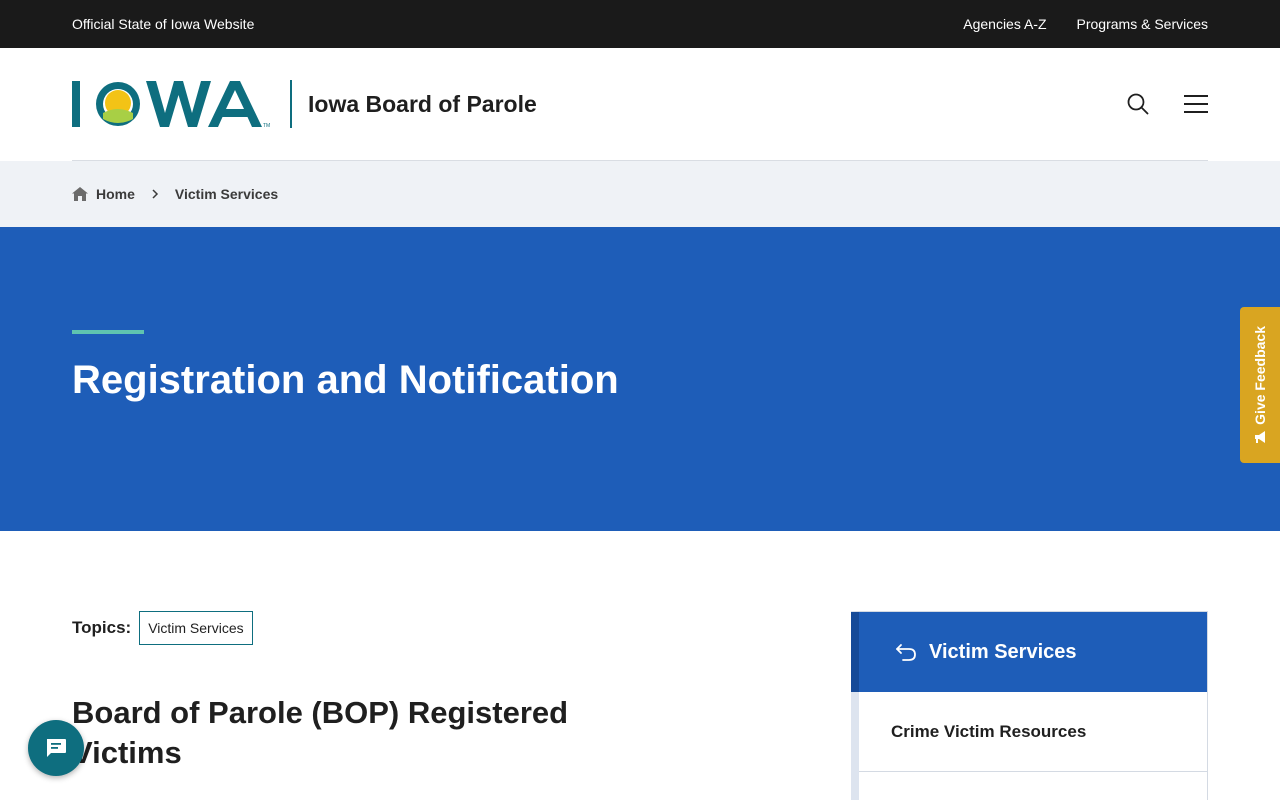 The height and width of the screenshot is (800, 1280). I want to click on brand: TM Iowa Board of Parole, so click(304, 104).